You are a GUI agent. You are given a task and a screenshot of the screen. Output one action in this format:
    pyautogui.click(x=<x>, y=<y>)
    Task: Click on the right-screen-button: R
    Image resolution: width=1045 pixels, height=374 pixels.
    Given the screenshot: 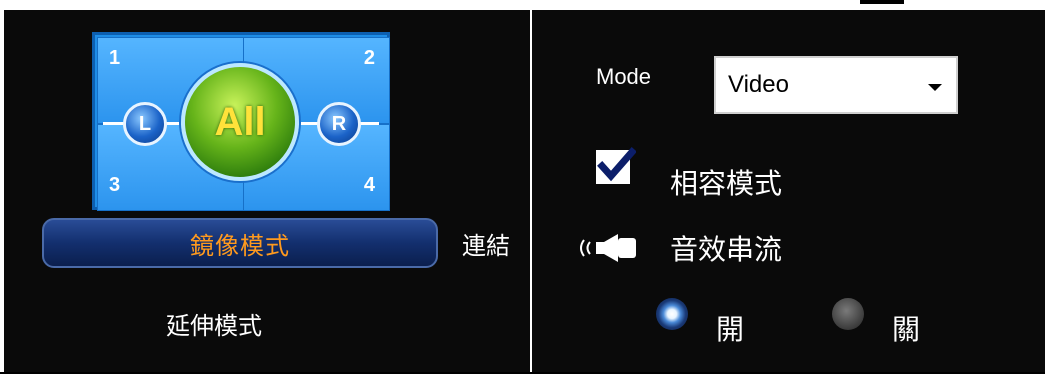 What is the action you would take?
    pyautogui.click(x=339, y=124)
    